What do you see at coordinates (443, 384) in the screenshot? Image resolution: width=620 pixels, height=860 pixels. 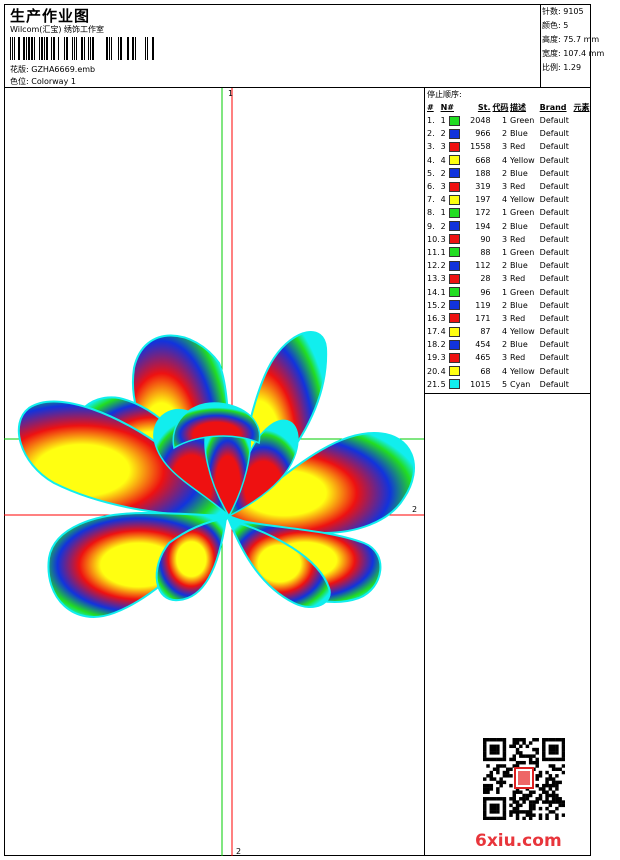 I see `needle-number: 5` at bounding box center [443, 384].